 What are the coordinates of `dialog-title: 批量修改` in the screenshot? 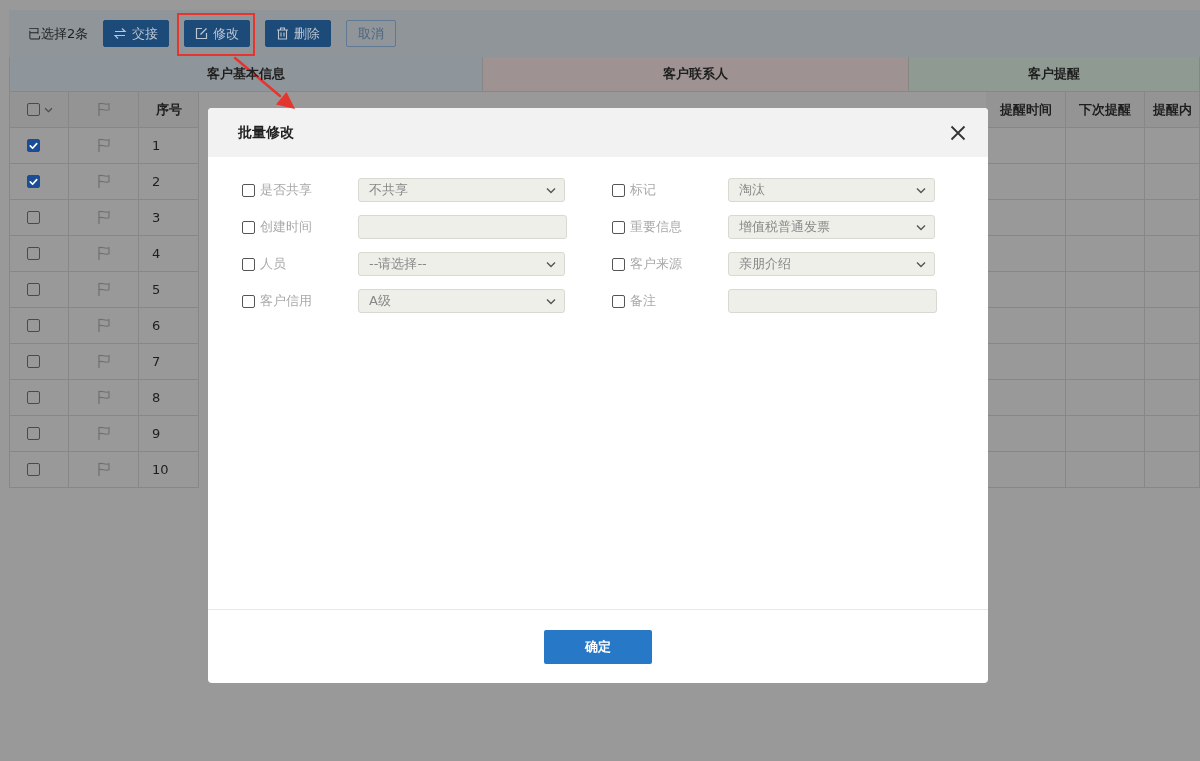 It's located at (266, 132).